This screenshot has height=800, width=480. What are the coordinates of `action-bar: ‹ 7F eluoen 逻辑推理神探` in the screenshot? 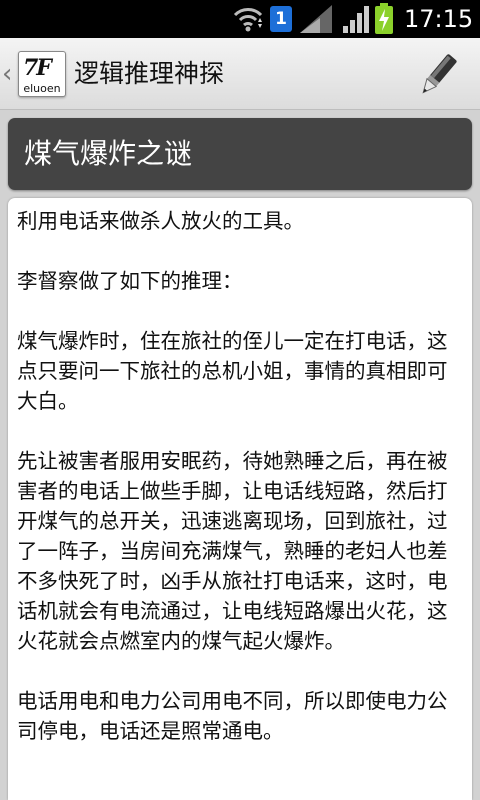 It's located at (240, 74).